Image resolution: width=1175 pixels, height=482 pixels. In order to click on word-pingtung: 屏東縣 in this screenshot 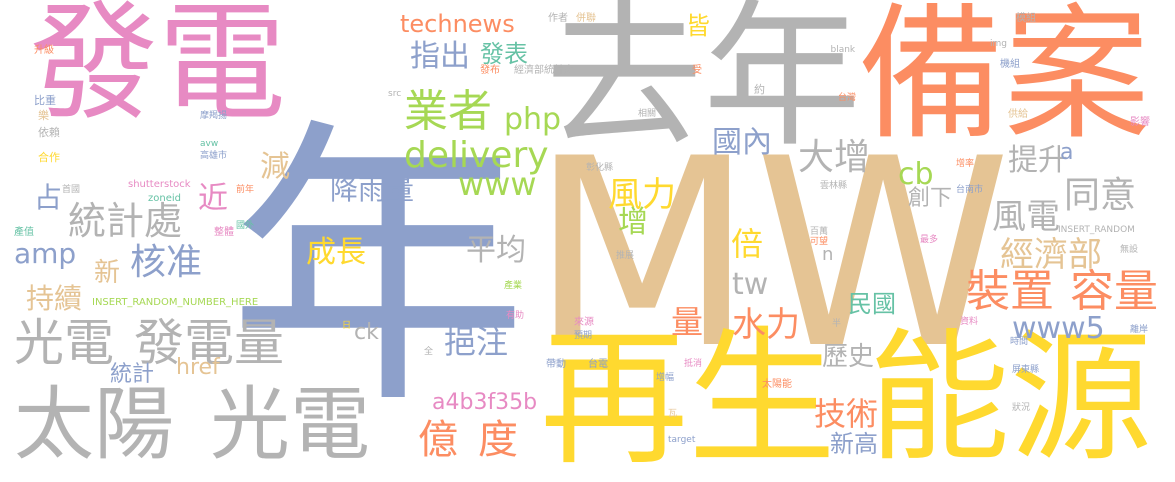, I will do `click(1026, 370)`.